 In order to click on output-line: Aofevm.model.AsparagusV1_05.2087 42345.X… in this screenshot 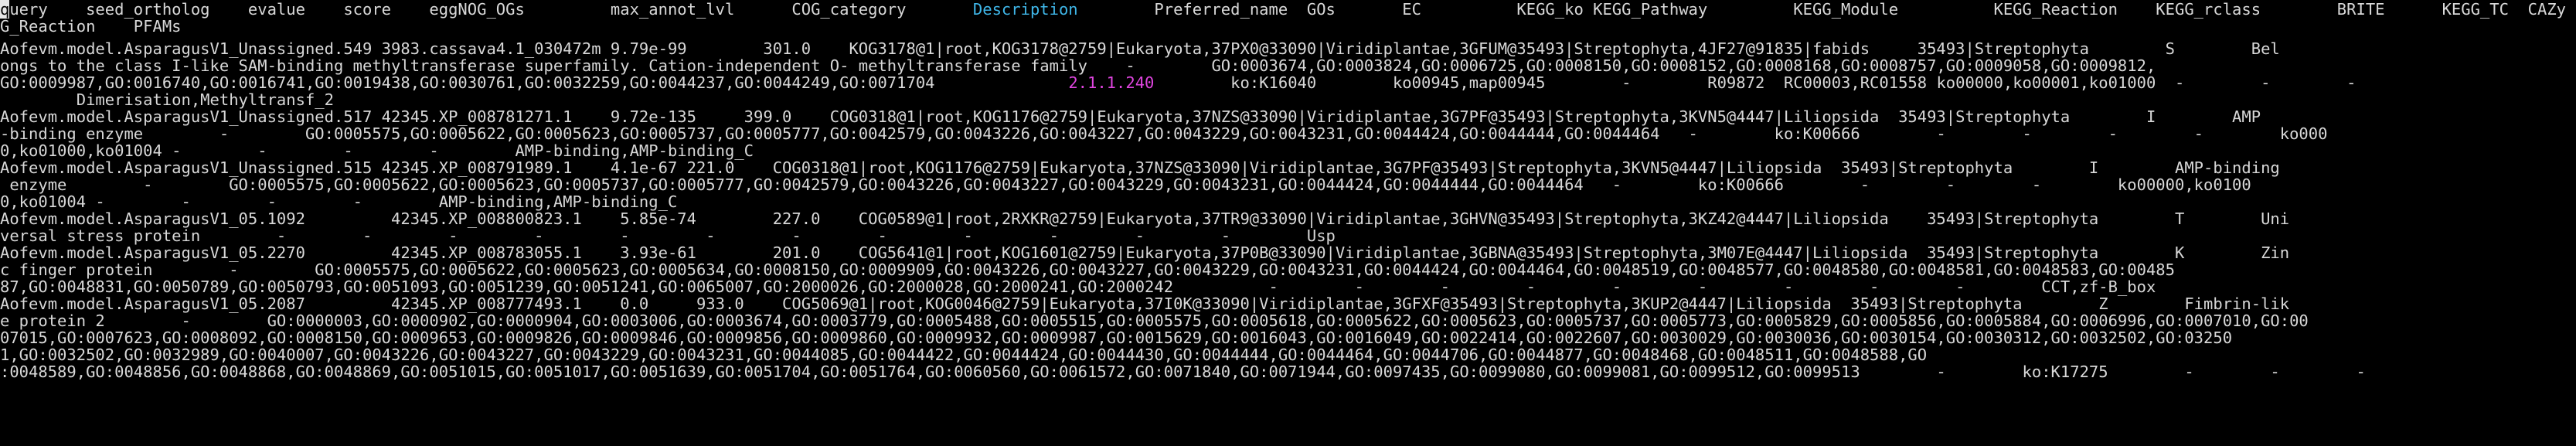, I will do `click(1145, 304)`.